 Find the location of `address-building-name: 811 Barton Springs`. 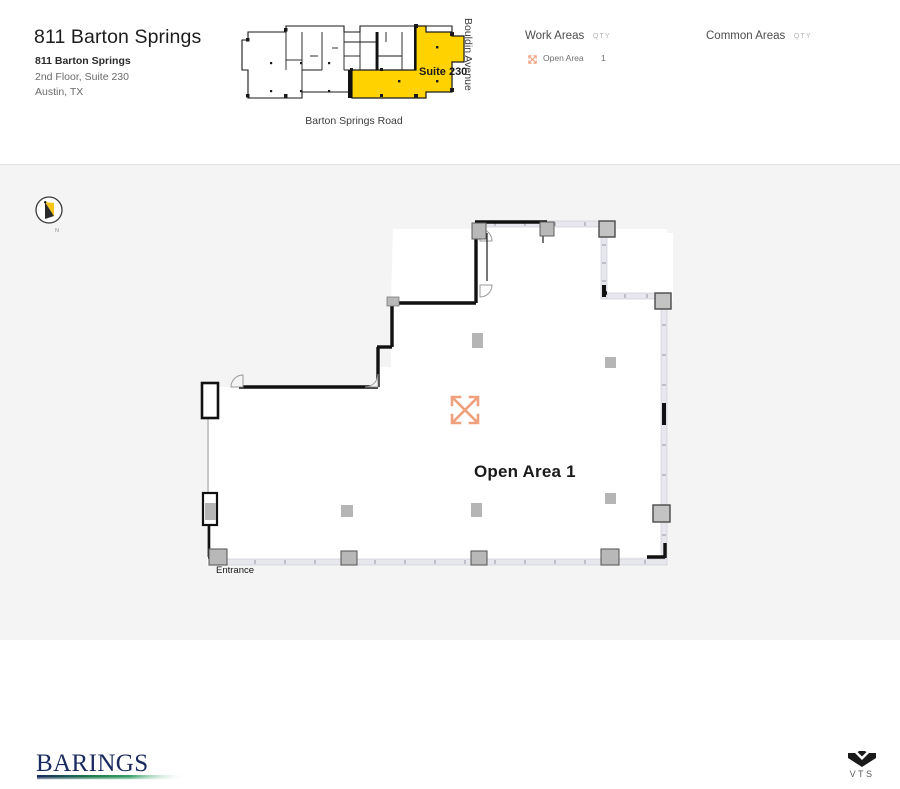

address-building-name: 811 Barton Springs is located at coordinates (83, 61).